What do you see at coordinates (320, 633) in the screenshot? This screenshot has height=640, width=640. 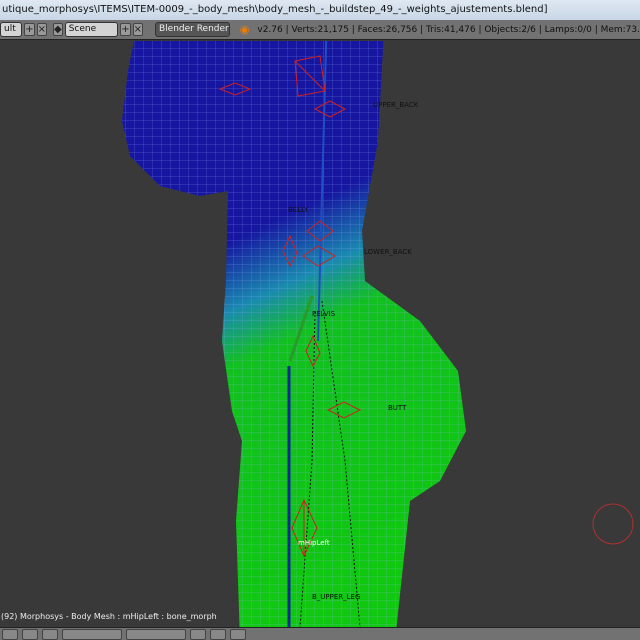 I see `viewport-footer` at bounding box center [320, 633].